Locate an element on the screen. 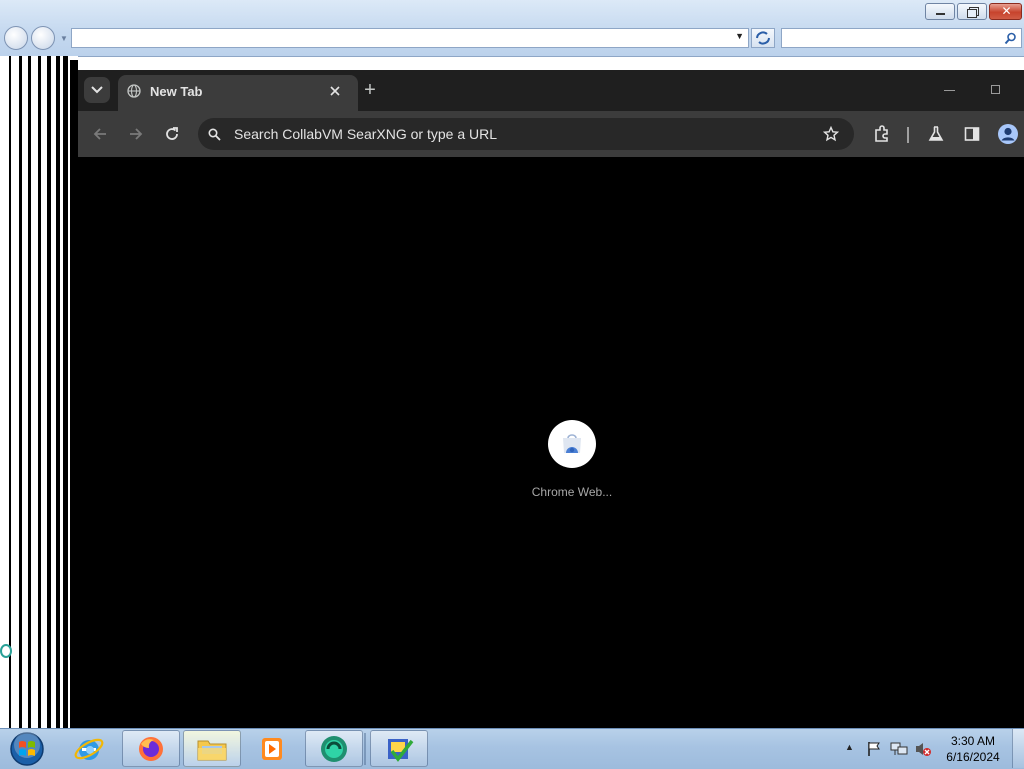 The width and height of the screenshot is (1024, 769). extensions-icon is located at coordinates (881, 133).